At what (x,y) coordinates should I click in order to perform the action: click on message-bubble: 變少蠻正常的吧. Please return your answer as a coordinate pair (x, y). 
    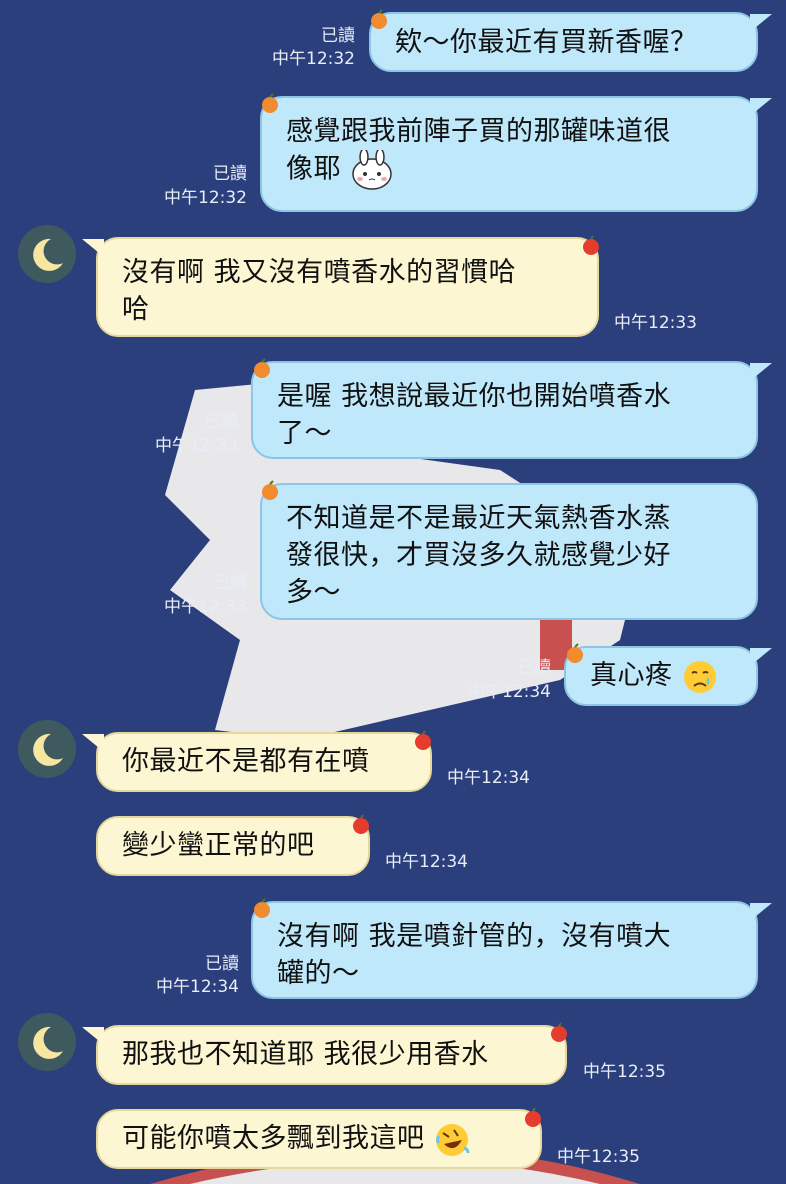
    Looking at the image, I should click on (233, 846).